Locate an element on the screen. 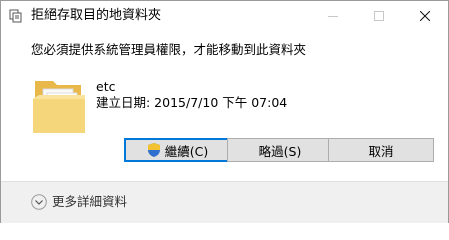 The width and height of the screenshot is (449, 240). skip-button: 略過(S) is located at coordinates (280, 150).